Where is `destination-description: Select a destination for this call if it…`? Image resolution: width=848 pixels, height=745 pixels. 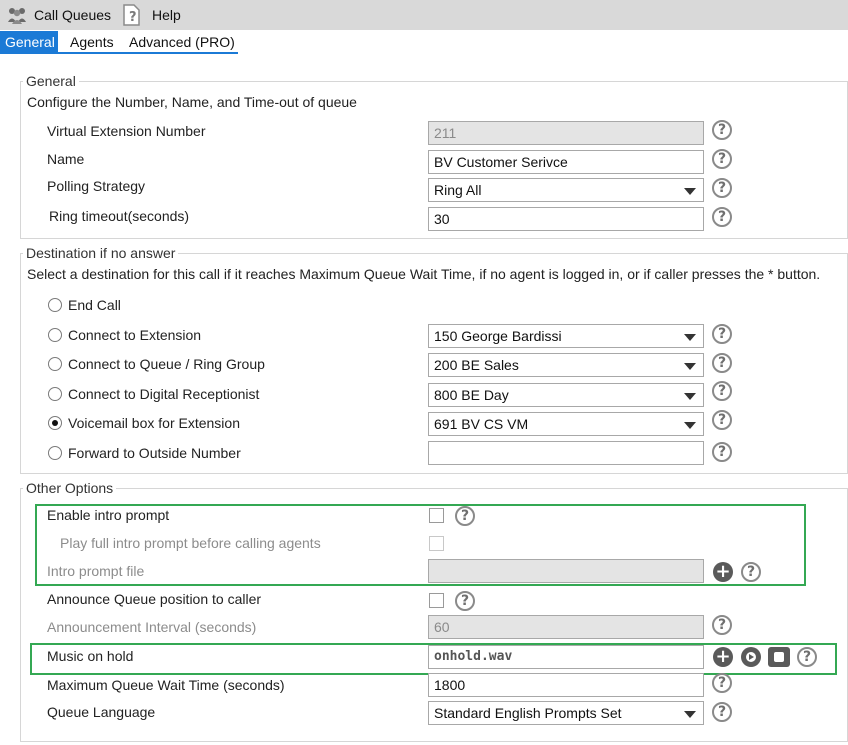
destination-description: Select a destination for this call if it… is located at coordinates (424, 274).